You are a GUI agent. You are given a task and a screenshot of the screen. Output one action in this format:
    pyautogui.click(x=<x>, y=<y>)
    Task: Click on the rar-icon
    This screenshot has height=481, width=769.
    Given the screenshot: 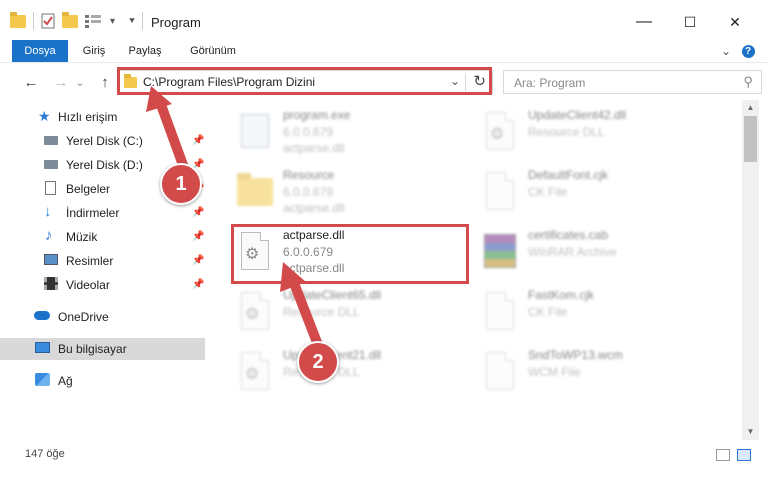 What is the action you would take?
    pyautogui.click(x=500, y=251)
    